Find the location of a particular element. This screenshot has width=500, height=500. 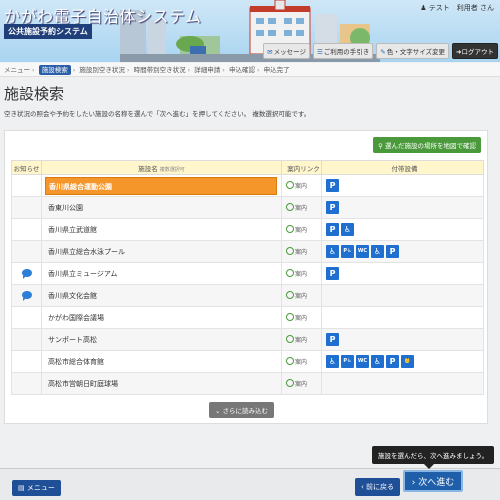

facility-name: サンポート高松 is located at coordinates (161, 340).